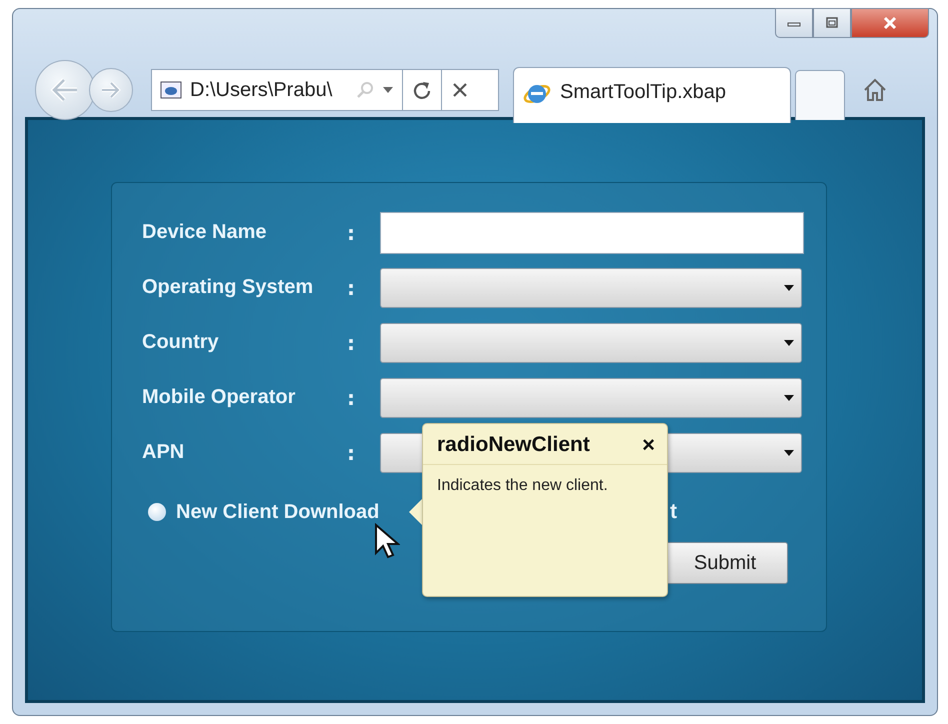  What do you see at coordinates (111, 90) in the screenshot?
I see `arrow-right-icon` at bounding box center [111, 90].